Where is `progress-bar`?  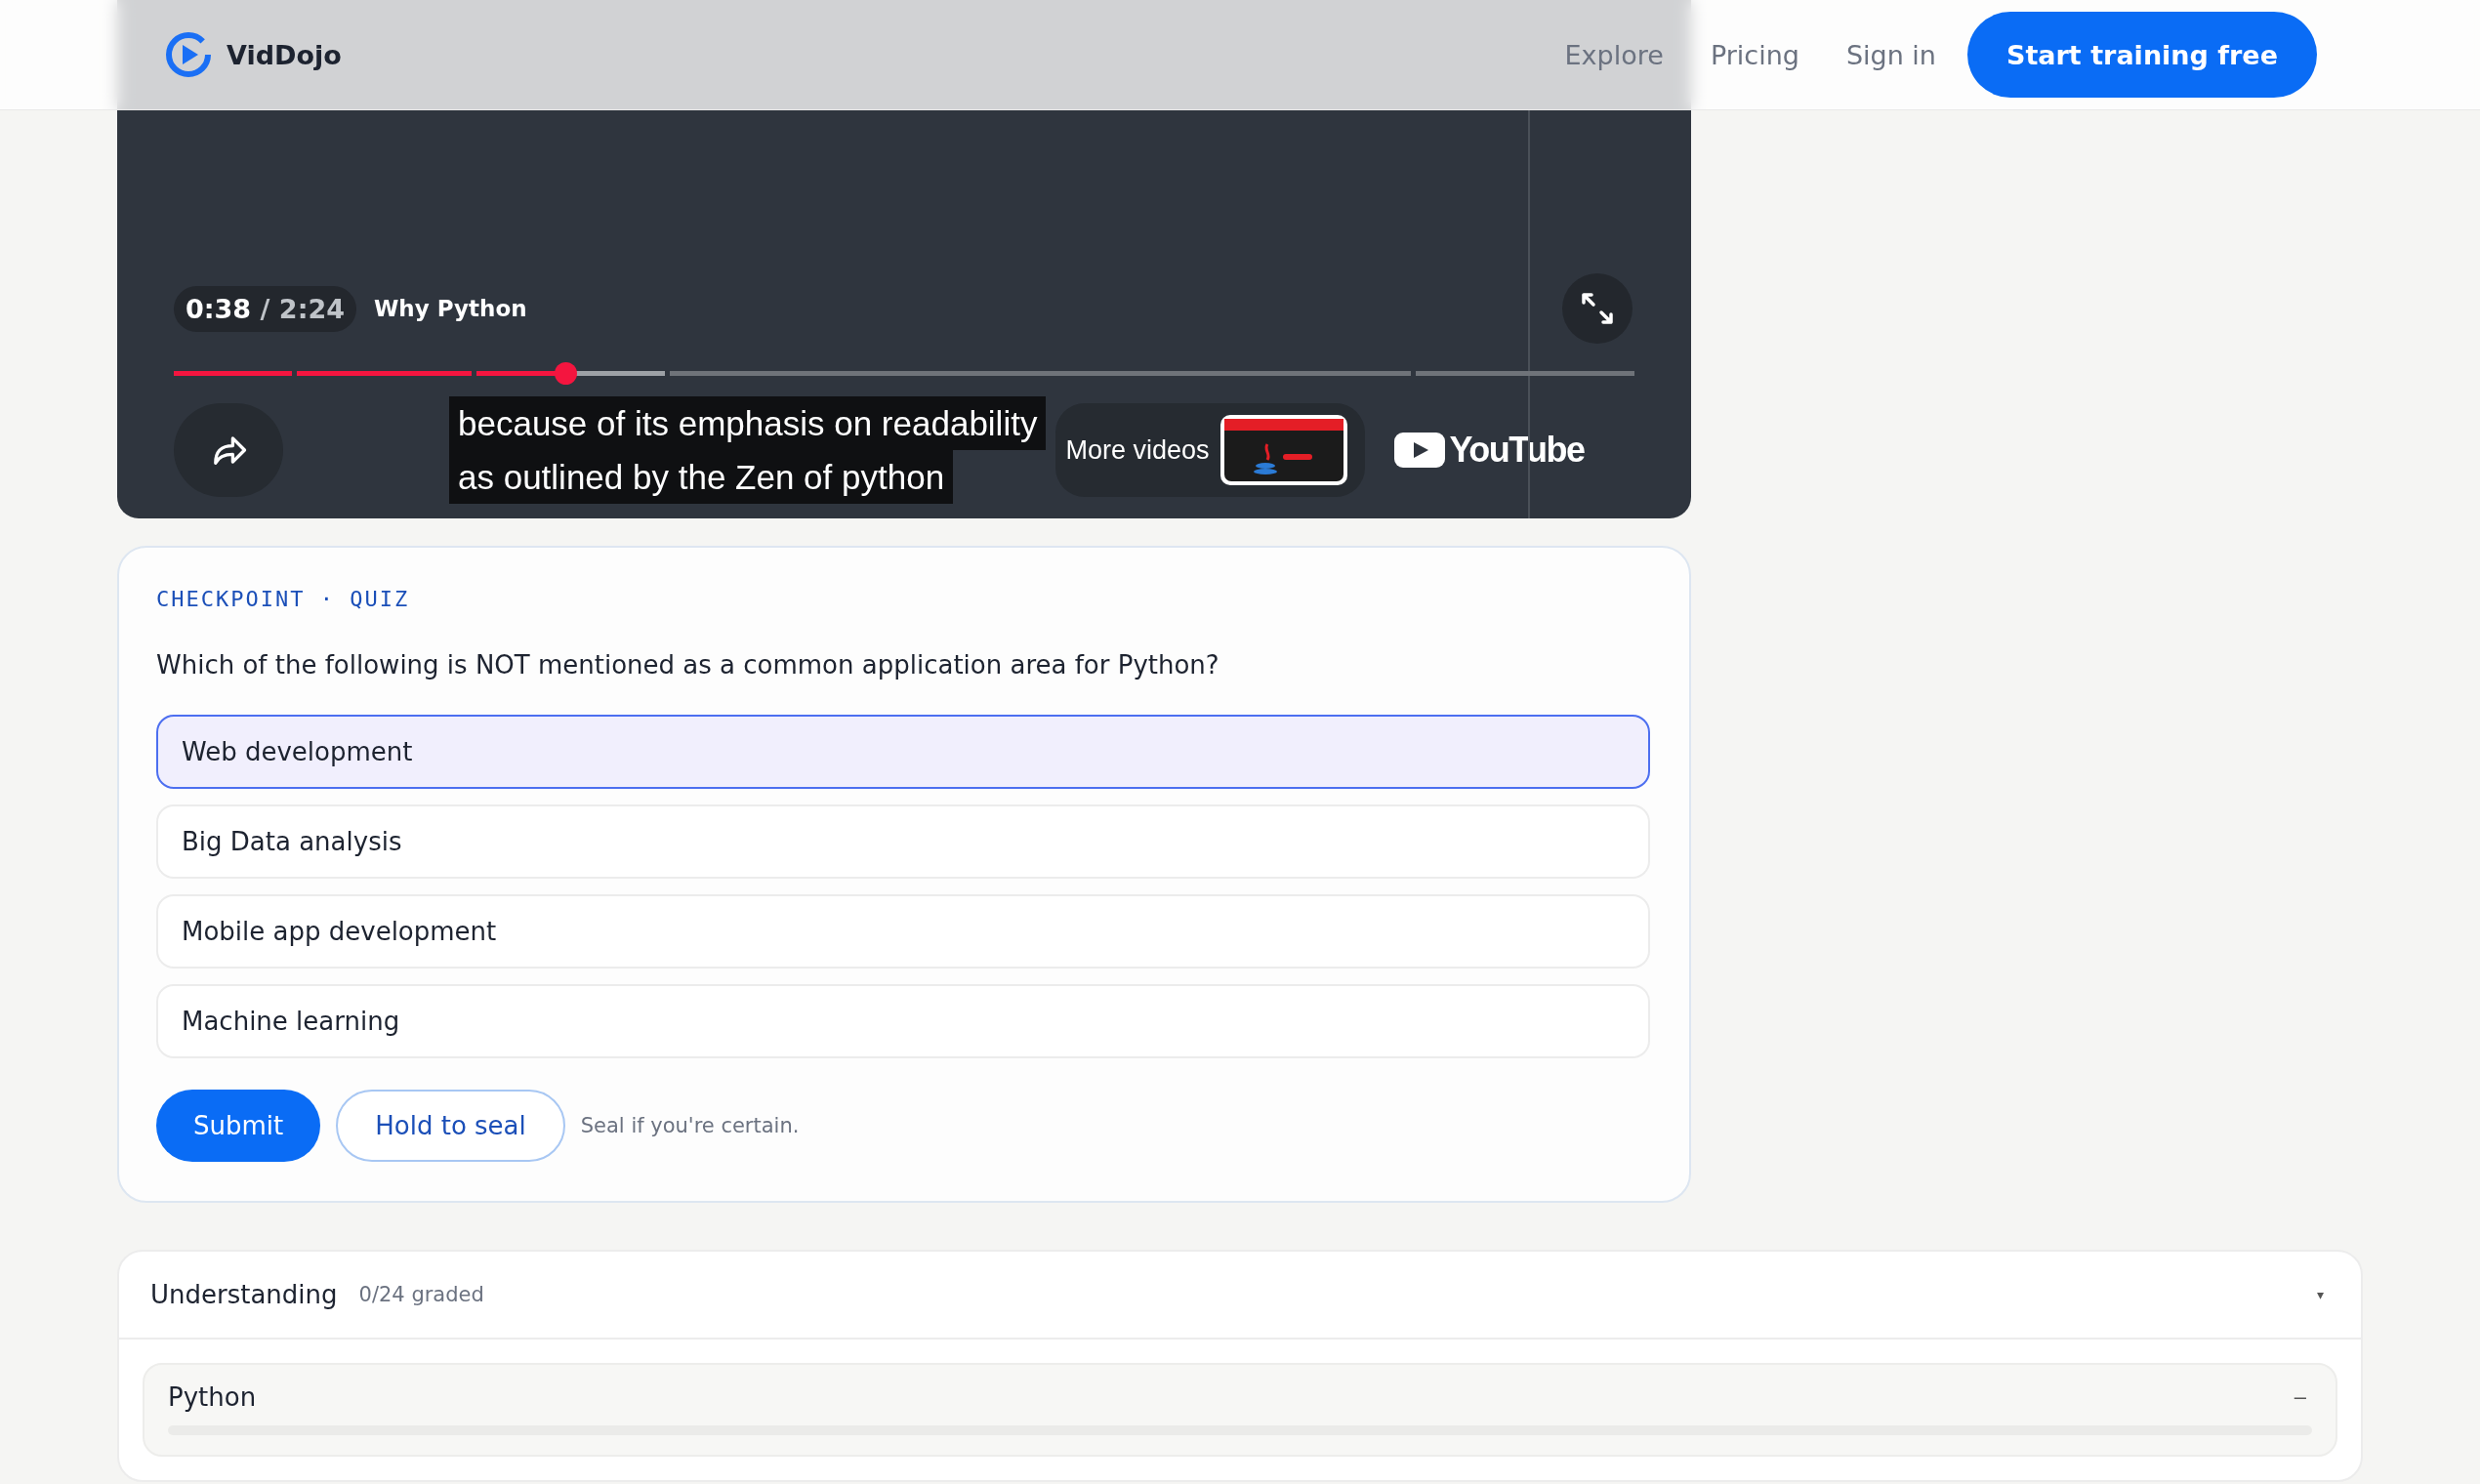 progress-bar is located at coordinates (904, 374).